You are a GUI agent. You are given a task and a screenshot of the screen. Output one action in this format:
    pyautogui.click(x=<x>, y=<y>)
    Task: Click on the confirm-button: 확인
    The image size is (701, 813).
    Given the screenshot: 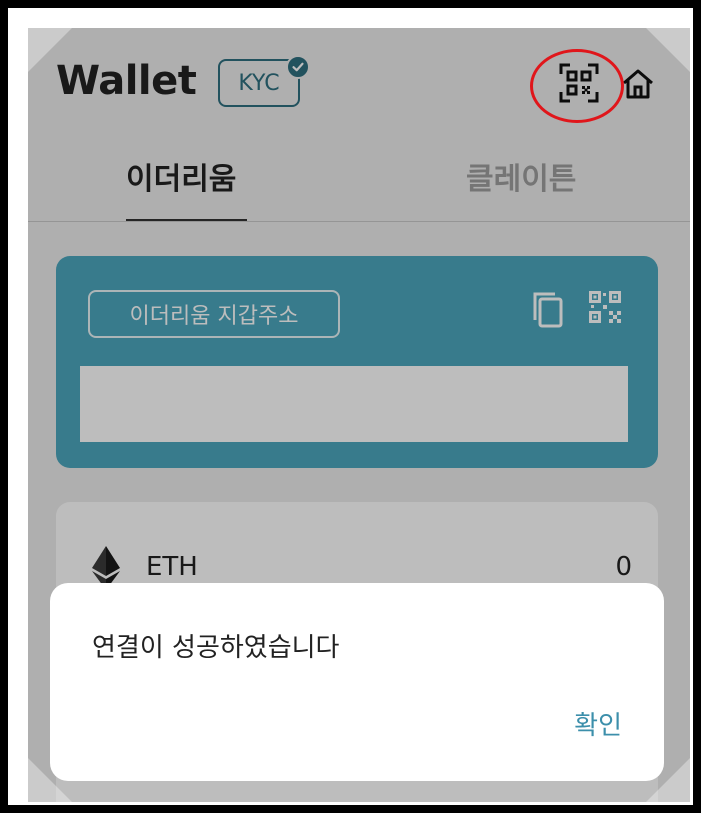 What is the action you would take?
    pyautogui.click(x=598, y=723)
    